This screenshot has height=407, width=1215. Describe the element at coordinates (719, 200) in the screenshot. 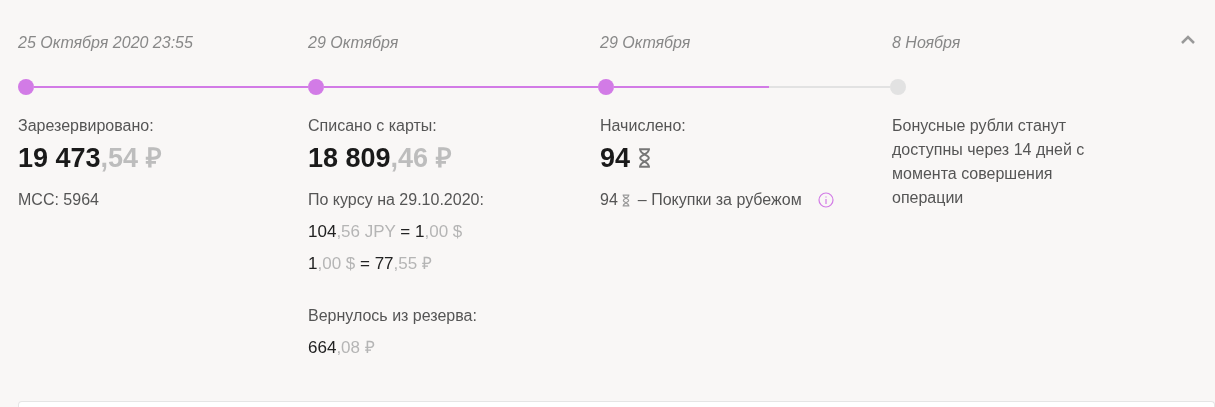

I see `bonus-description: – Покупки за рубежом` at that location.